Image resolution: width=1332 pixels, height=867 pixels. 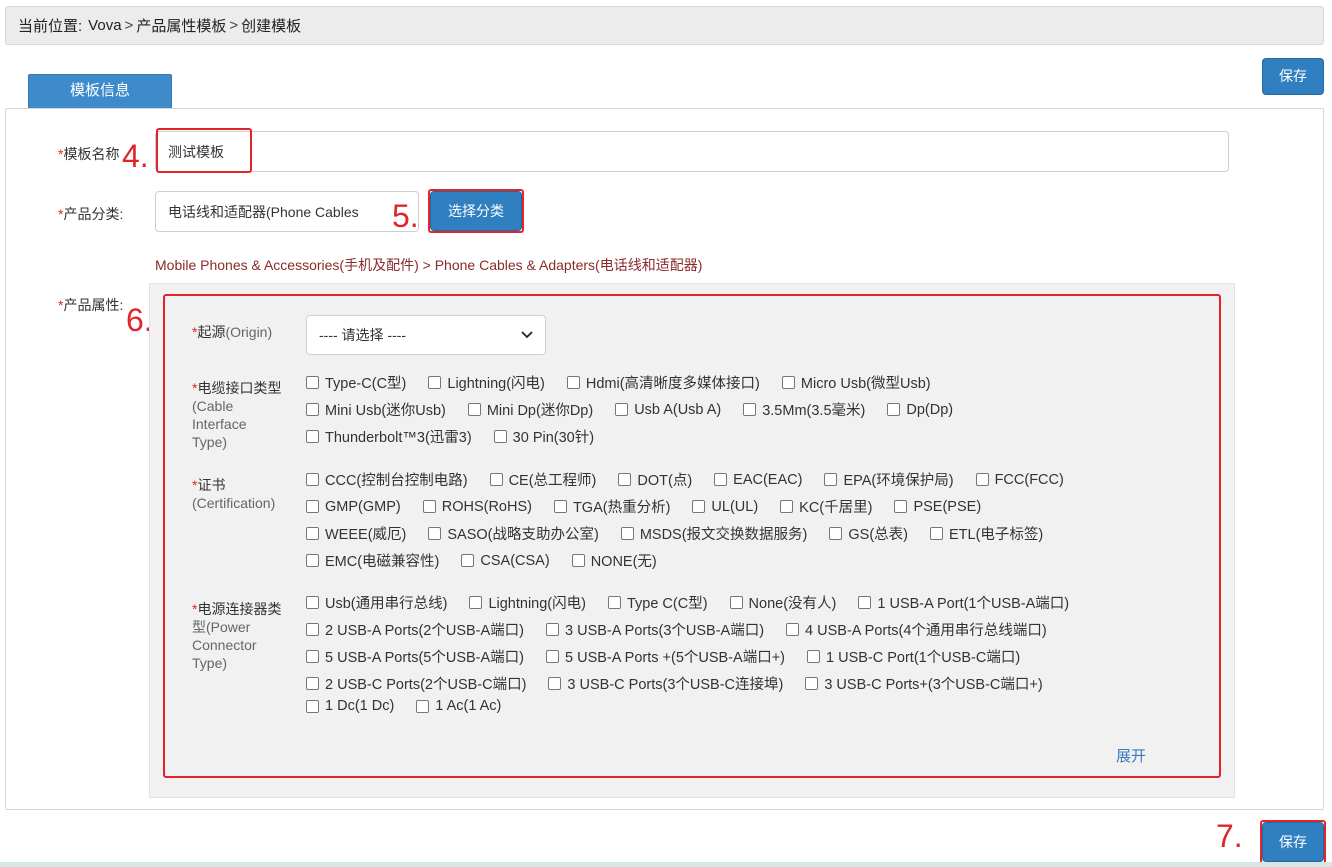 I want to click on checkbox-option: CCC(控制台控制电路), so click(x=387, y=479).